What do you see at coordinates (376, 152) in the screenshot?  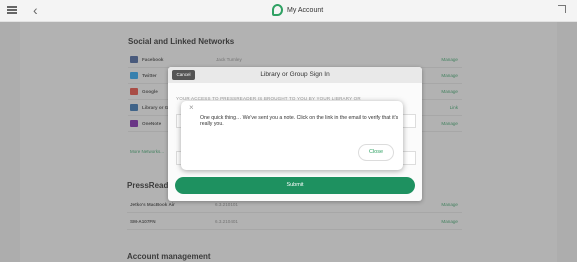 I see `close-button: Close` at bounding box center [376, 152].